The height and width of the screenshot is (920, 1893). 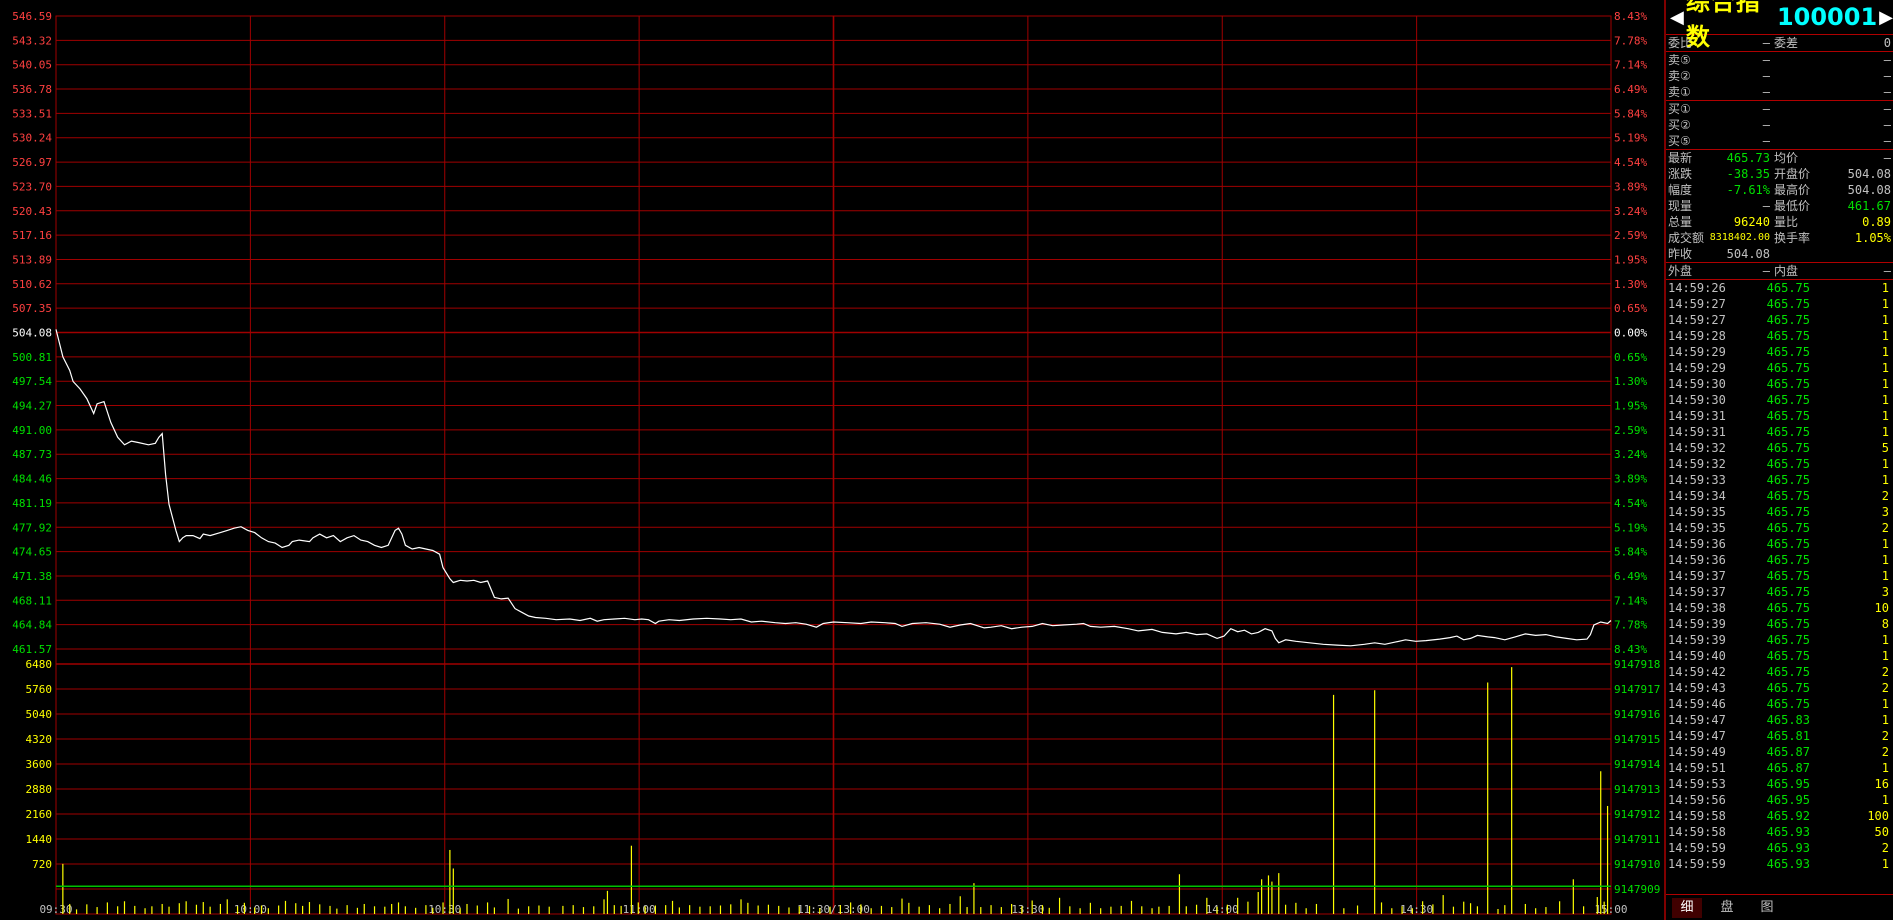 I want to click on tick-row: 14:59:35 465.75 3, so click(x=1779, y=512).